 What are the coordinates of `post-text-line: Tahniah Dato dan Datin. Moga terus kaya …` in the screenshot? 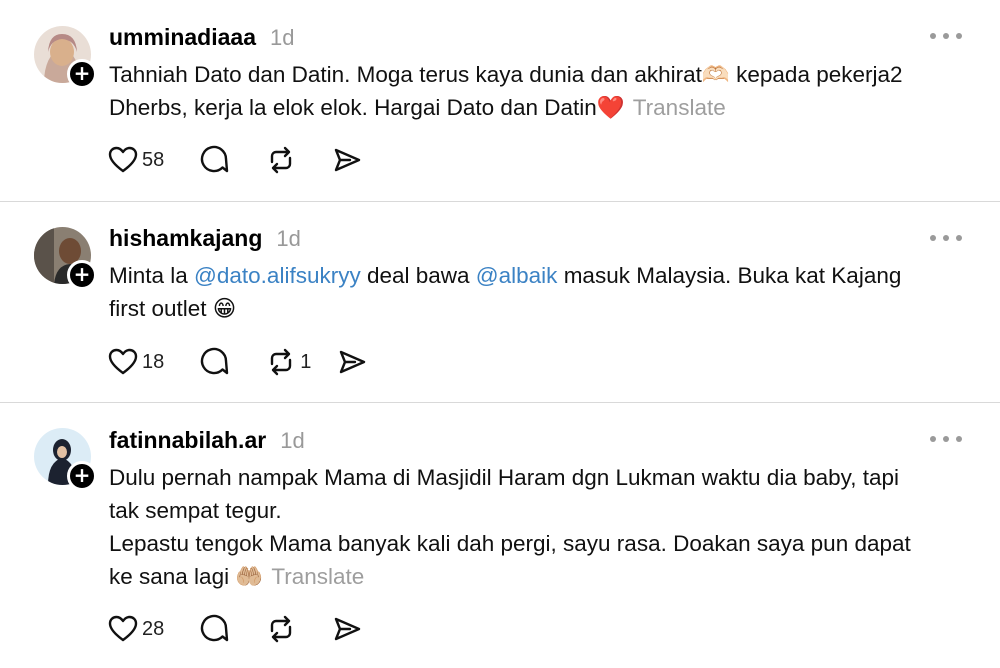 It's located at (506, 74).